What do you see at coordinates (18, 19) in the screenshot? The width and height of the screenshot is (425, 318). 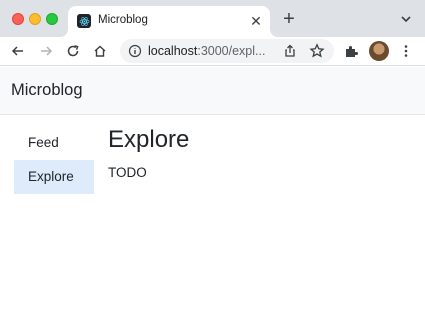 I see `close-window-button` at bounding box center [18, 19].